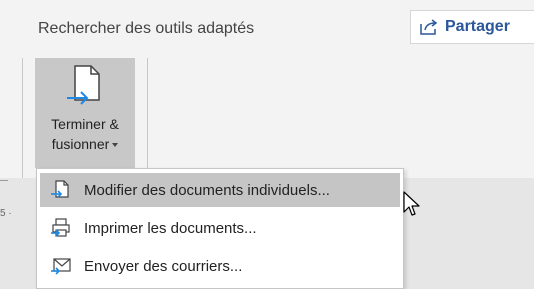 This screenshot has height=289, width=534. What do you see at coordinates (4, 180) in the screenshot?
I see `ruler-line` at bounding box center [4, 180].